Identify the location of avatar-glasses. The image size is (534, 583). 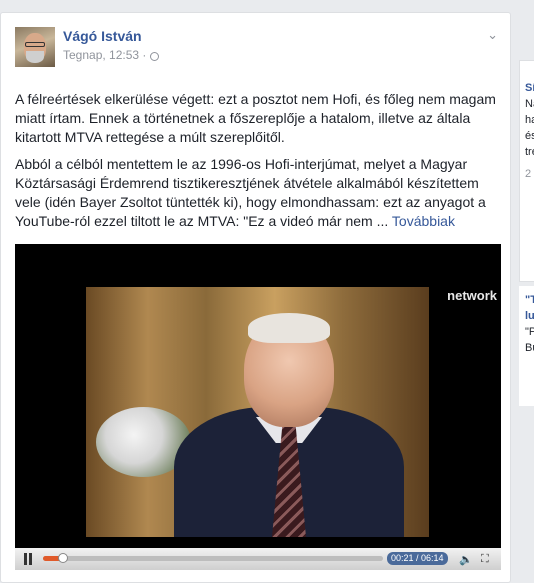
(35, 44).